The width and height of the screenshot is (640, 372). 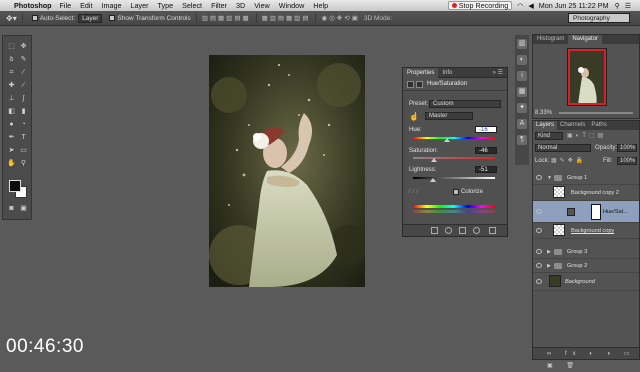 What do you see at coordinates (586, 266) in the screenshot?
I see `layer-row: ▶ Group 2` at bounding box center [586, 266].